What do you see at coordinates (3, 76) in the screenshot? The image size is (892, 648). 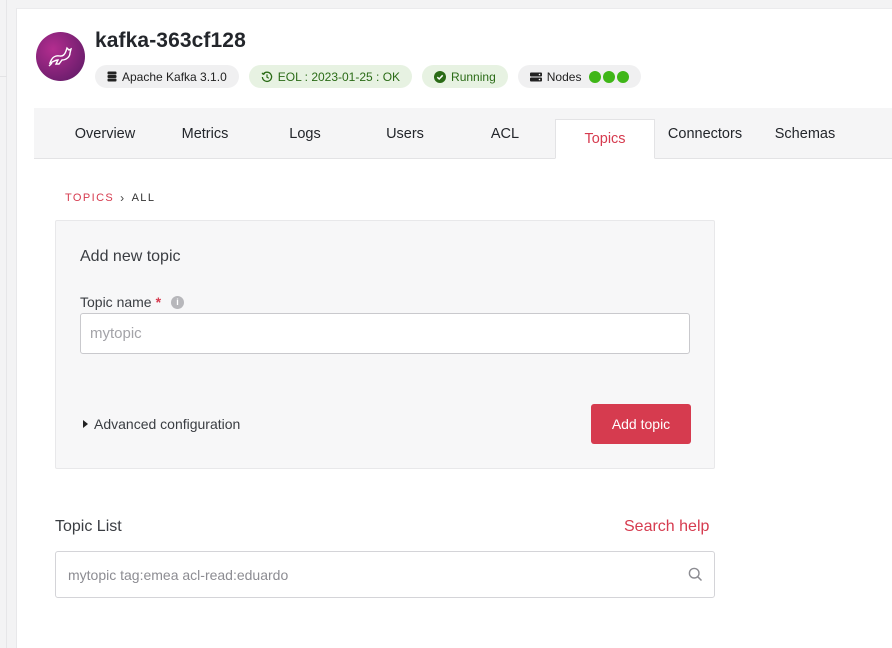 I see `sidebar-divider` at bounding box center [3, 76].